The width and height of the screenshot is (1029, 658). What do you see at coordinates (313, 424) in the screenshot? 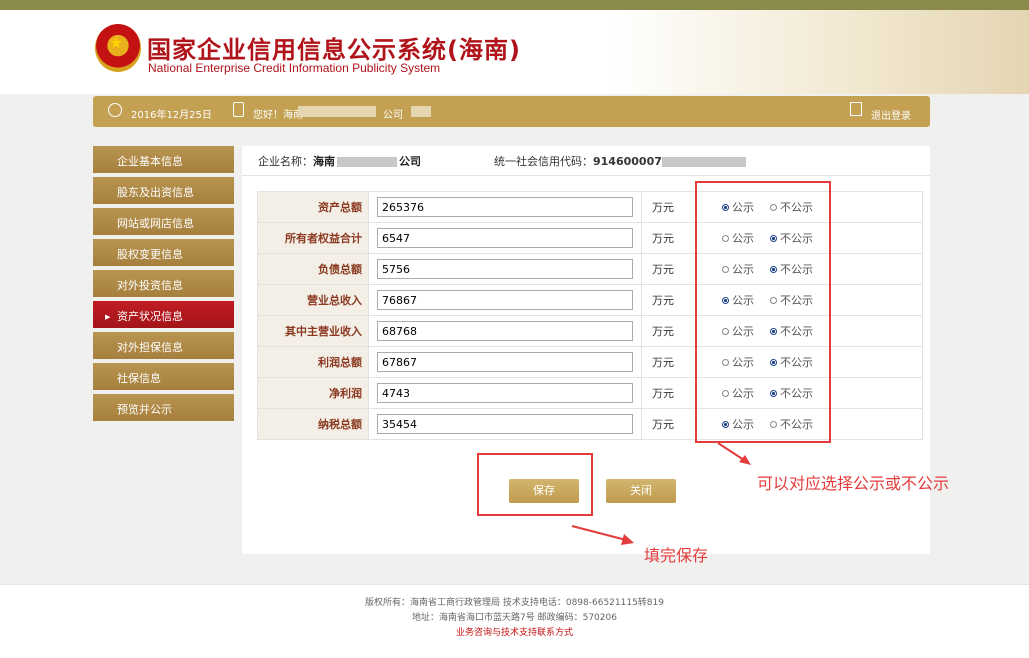
I see `field-label: 纳税总额` at bounding box center [313, 424].